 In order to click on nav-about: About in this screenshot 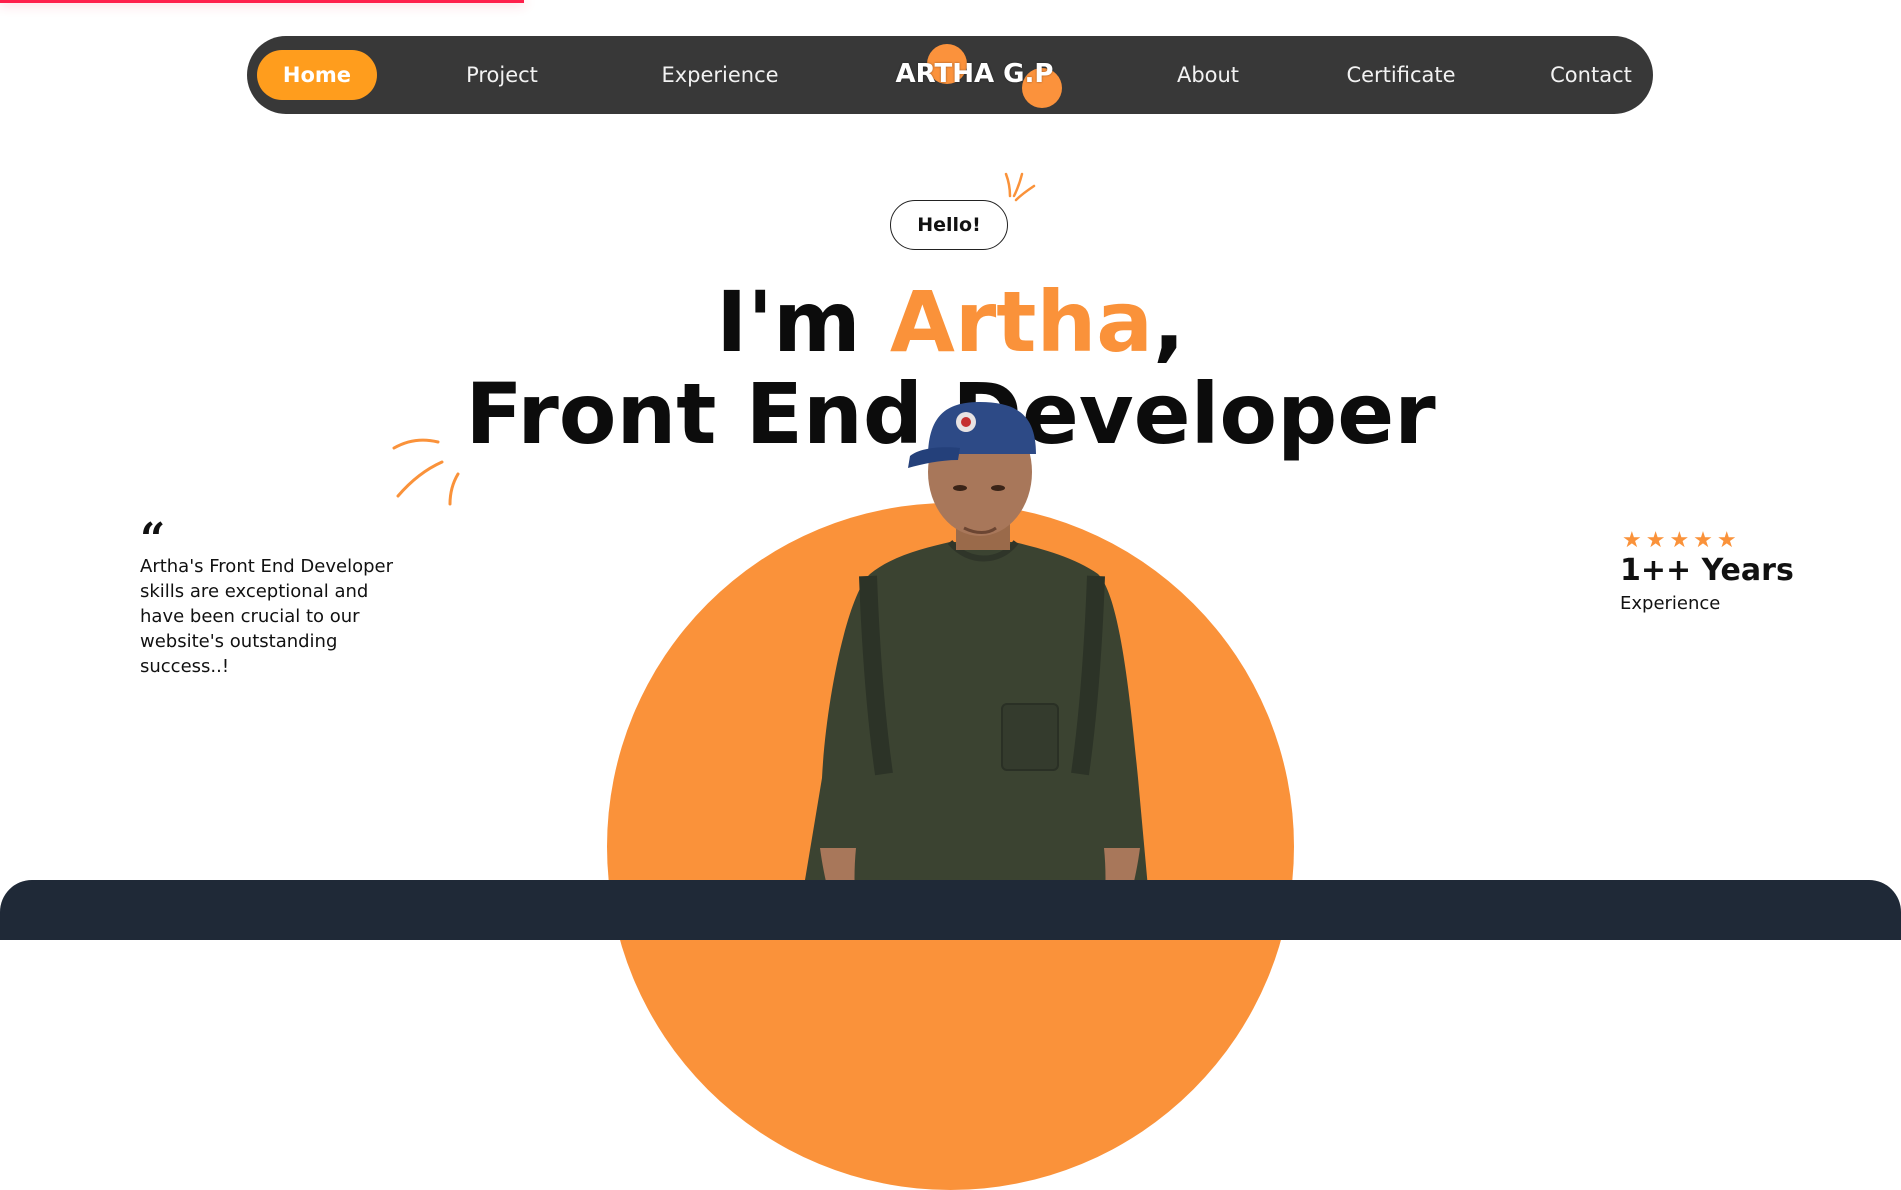, I will do `click(1208, 75)`.